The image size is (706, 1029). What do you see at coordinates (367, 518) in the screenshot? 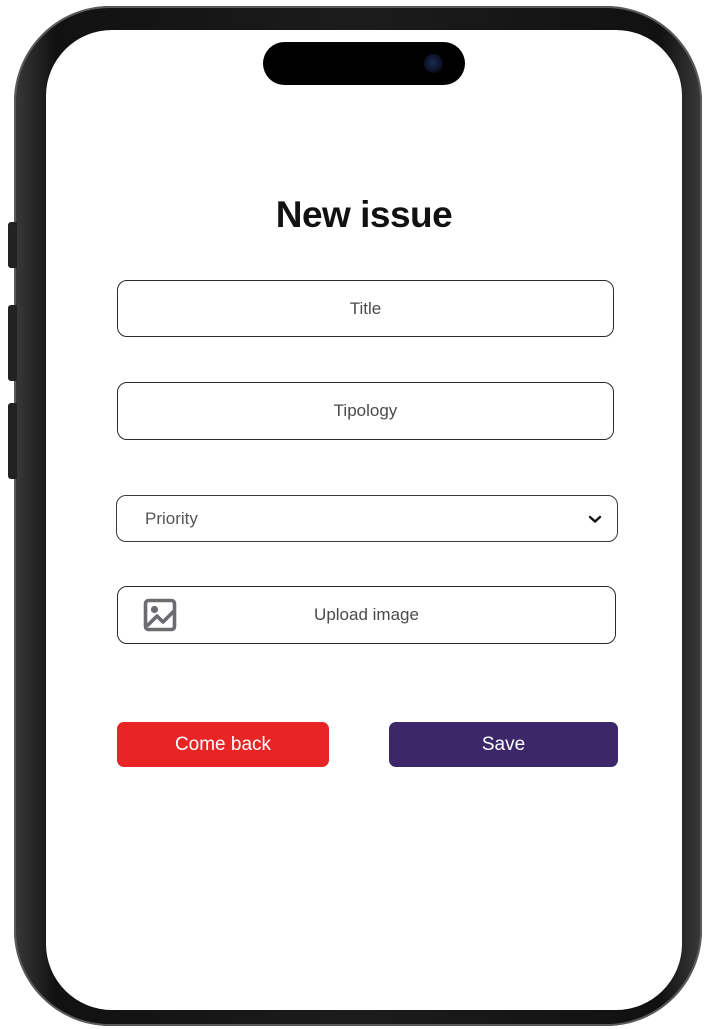
I see `priority-select: Priority` at bounding box center [367, 518].